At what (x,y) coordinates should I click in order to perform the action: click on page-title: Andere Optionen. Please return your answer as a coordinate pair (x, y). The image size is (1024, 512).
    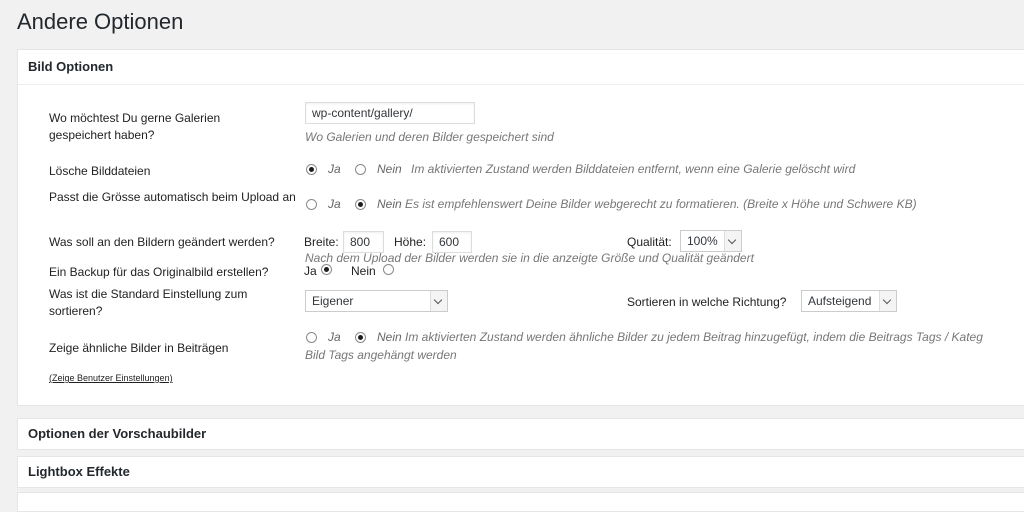
    Looking at the image, I should click on (100, 21).